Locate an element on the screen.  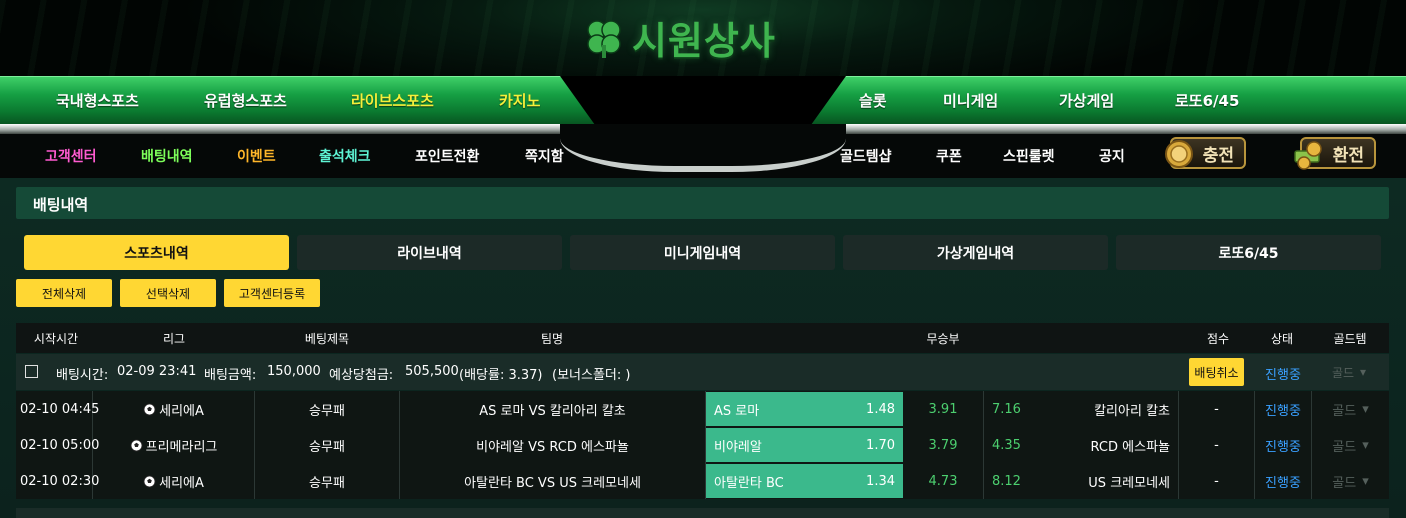
tab-live-history: 라이브내역 is located at coordinates (429, 252).